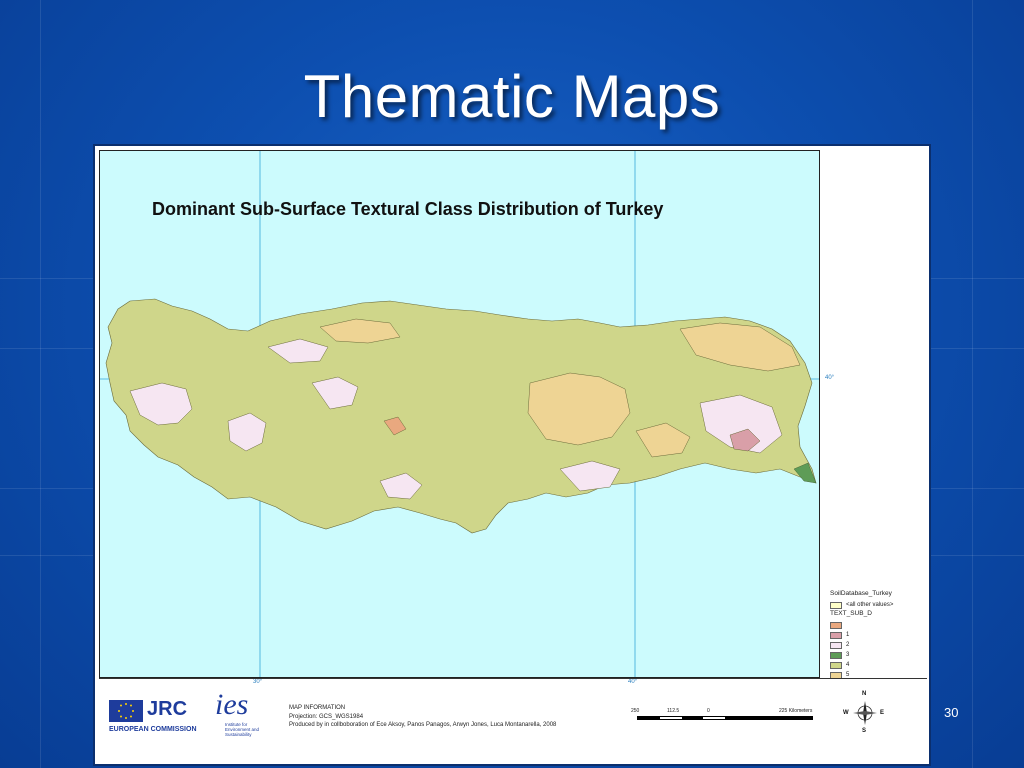 Image resolution: width=1024 pixels, height=768 pixels. What do you see at coordinates (126, 711) in the screenshot?
I see `eu-flag-icon` at bounding box center [126, 711].